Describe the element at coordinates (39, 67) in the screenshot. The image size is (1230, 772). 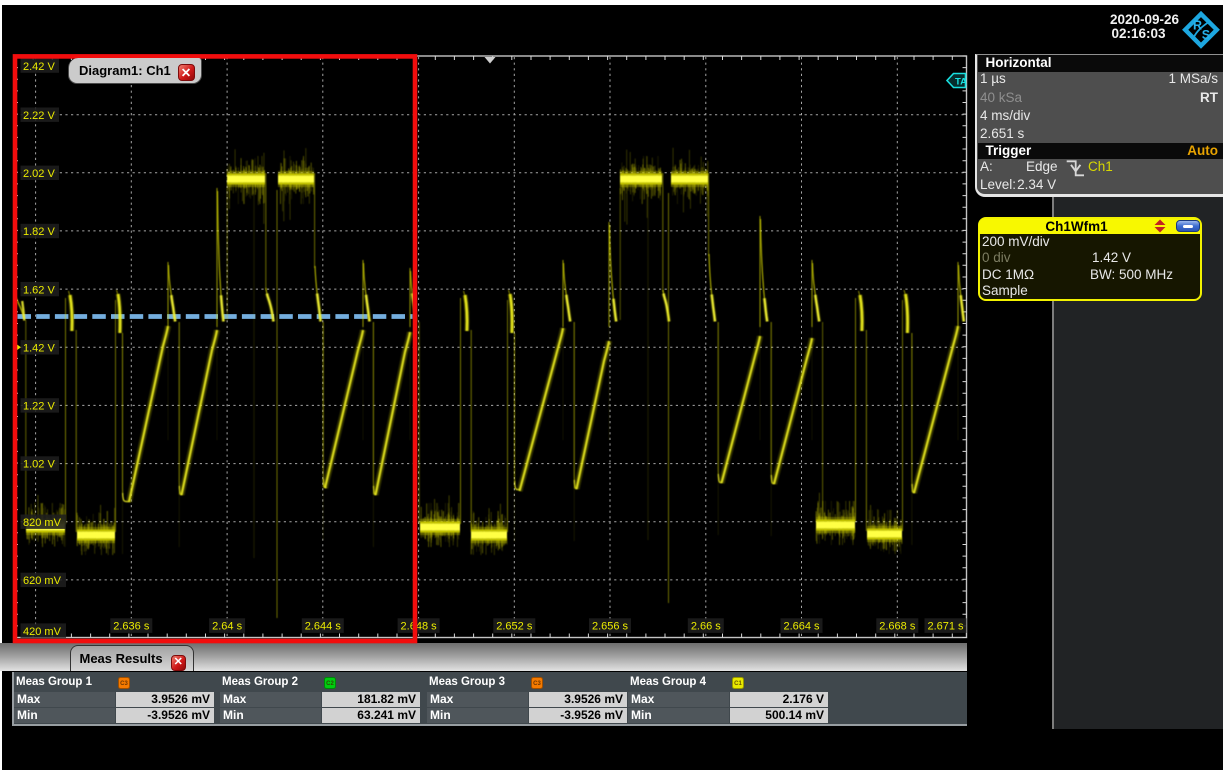
I see `svg-text: 2.42 V` at that location.